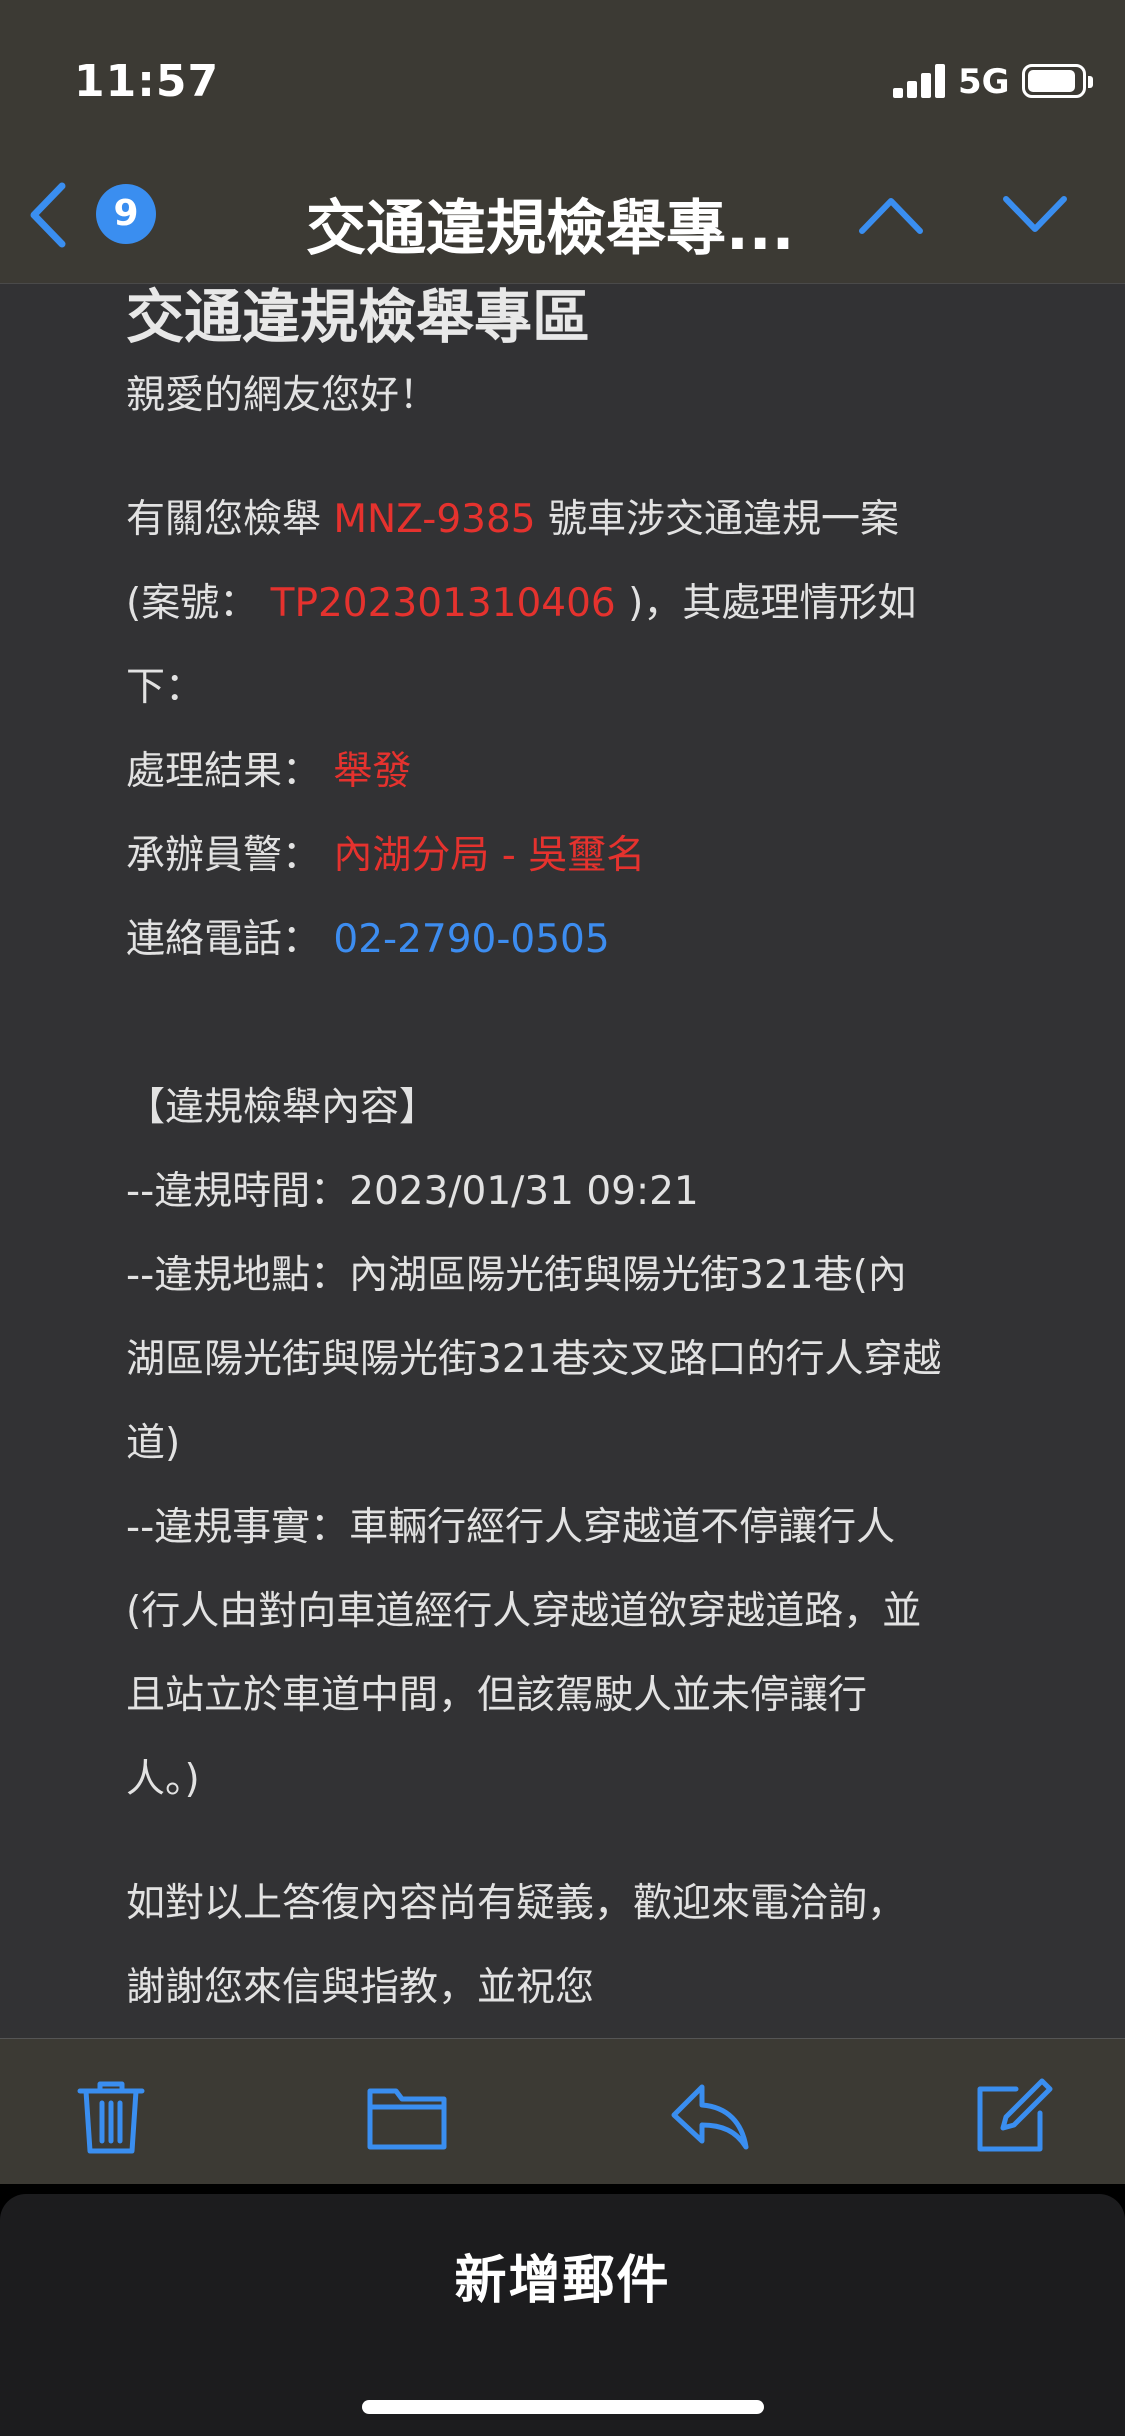  I want to click on new-mail-sheet: 新增郵件, so click(562, 2315).